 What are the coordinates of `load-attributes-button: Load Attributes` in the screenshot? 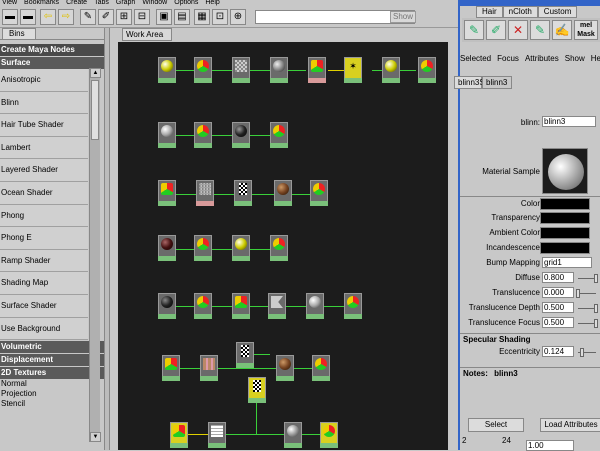 It's located at (570, 425).